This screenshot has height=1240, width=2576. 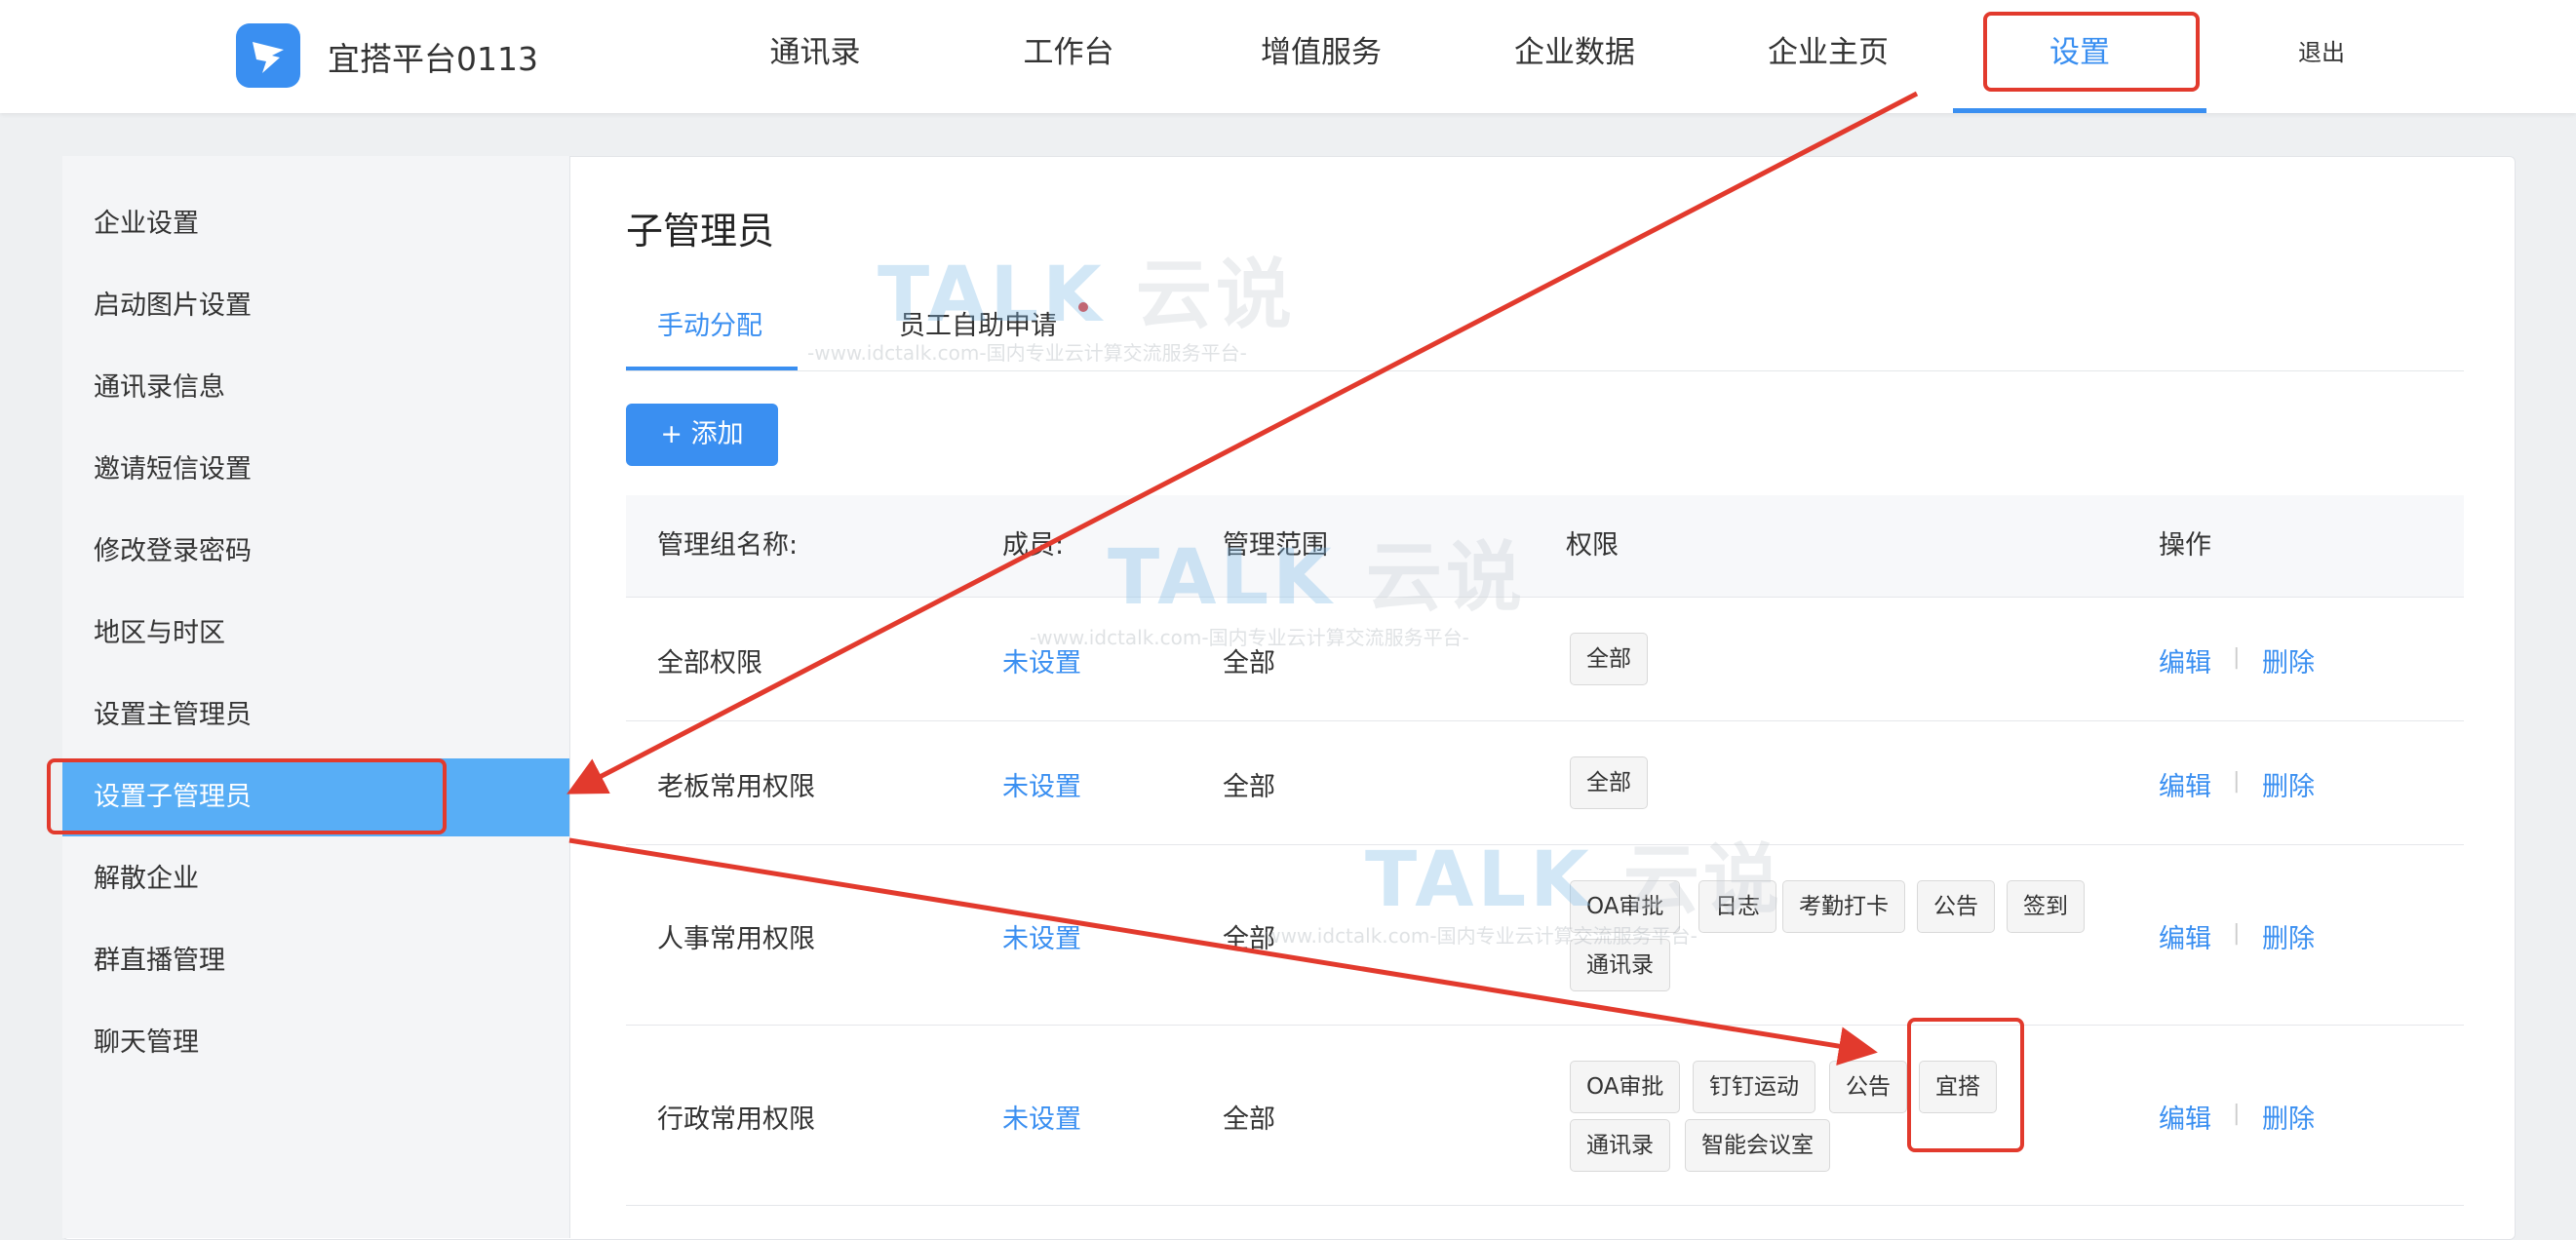 I want to click on col-actions: 操作, so click(x=2185, y=545).